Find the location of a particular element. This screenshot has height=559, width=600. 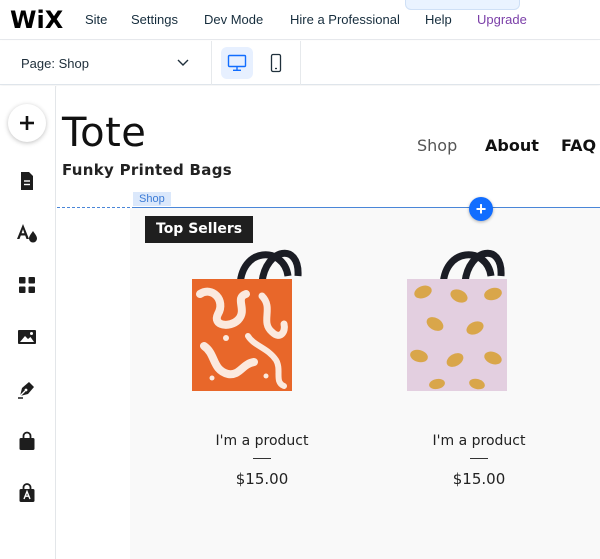

chevron-down-icon is located at coordinates (183, 62).